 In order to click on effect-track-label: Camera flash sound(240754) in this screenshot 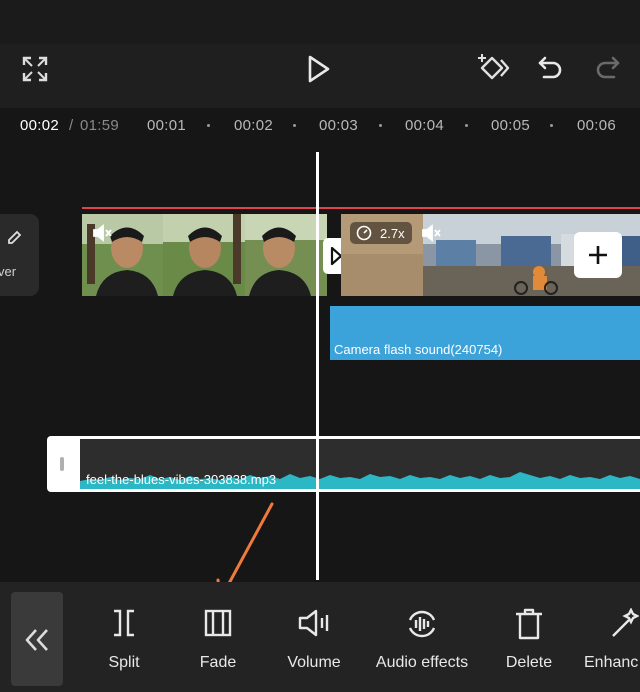, I will do `click(418, 349)`.